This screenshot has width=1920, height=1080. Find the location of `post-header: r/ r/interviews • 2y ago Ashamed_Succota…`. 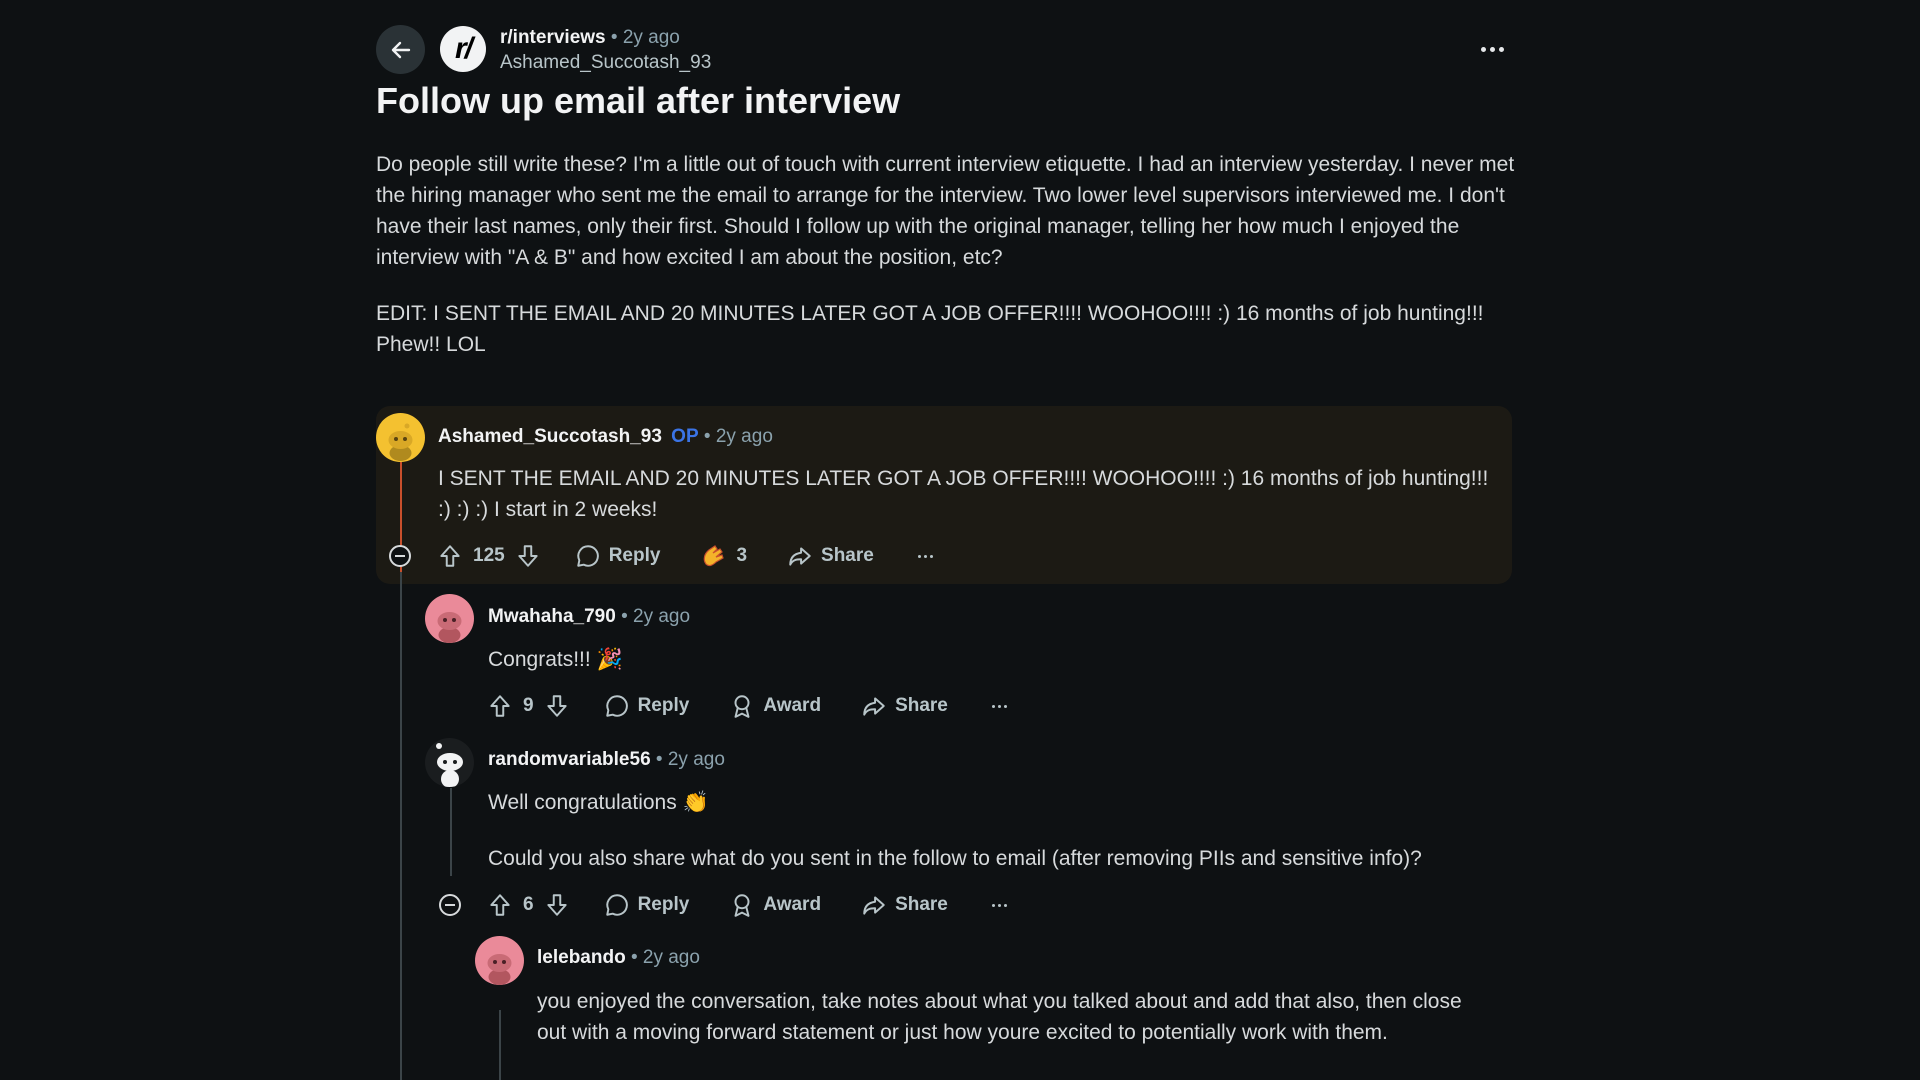

post-header: r/ r/interviews • 2y ago Ashamed_Succota… is located at coordinates (944, 50).